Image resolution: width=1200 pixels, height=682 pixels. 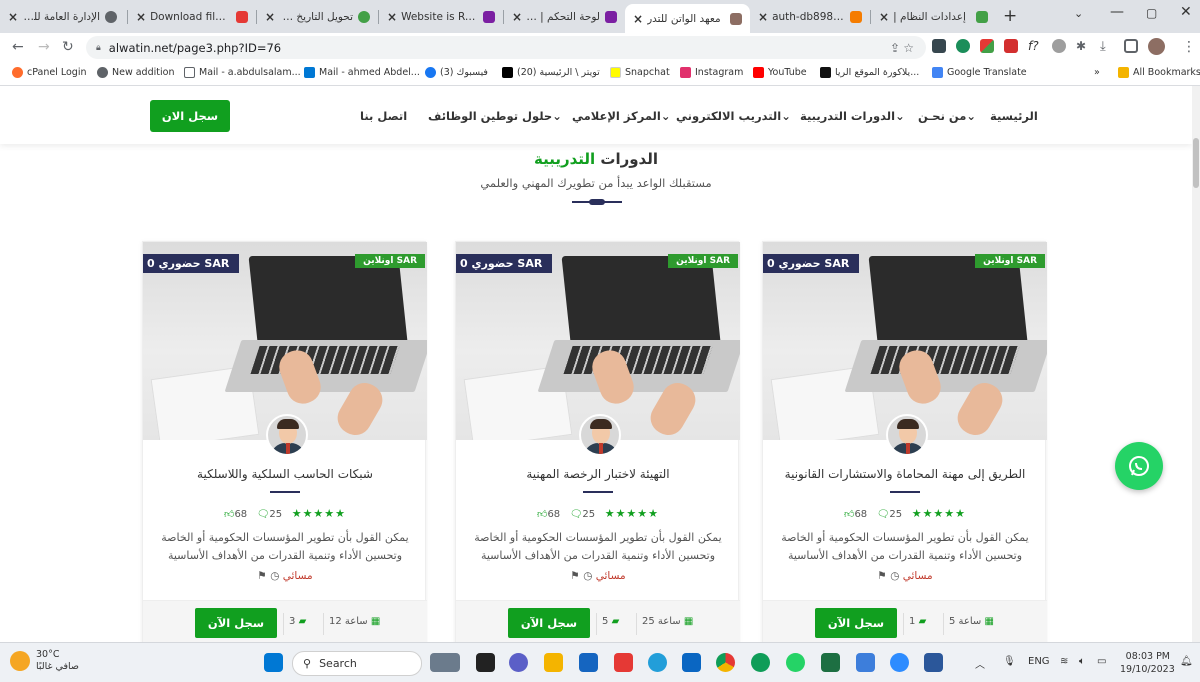 I want to click on tab-0: × الإدارة العامة للتدر, so click(x=62, y=17).